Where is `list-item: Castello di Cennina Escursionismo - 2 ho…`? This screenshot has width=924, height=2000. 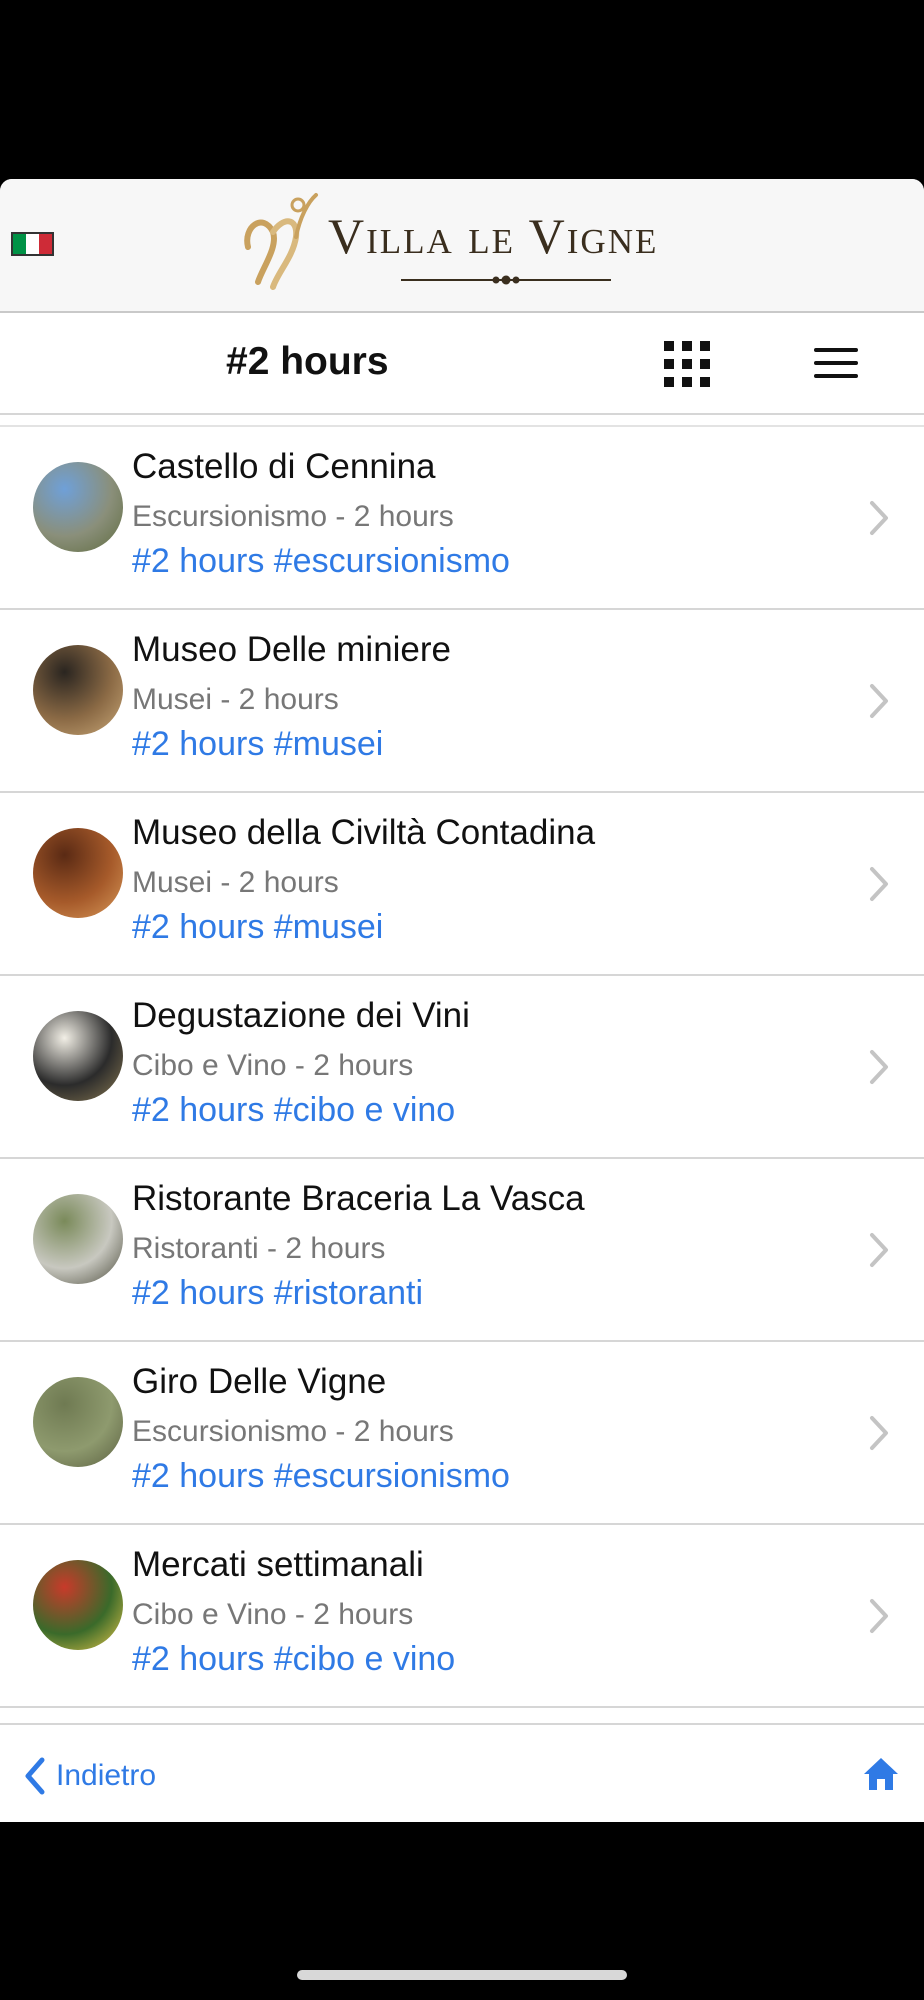
list-item: Castello di Cennina Escursionismo - 2 ho… is located at coordinates (462, 518).